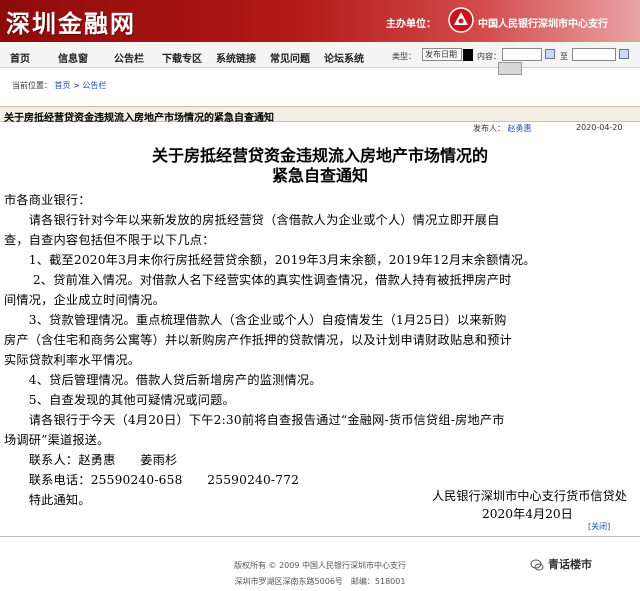  Describe the element at coordinates (320, 536) in the screenshot. I see `footer-divider` at that location.